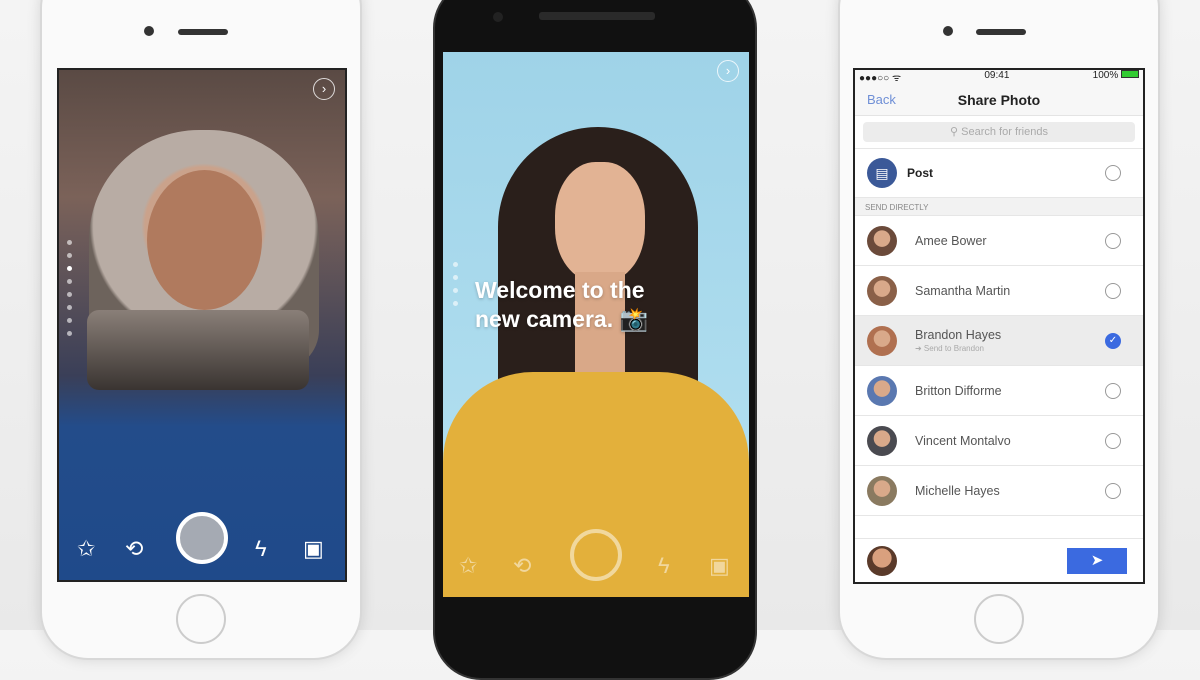 The height and width of the screenshot is (680, 1200). Describe the element at coordinates (560, 290) in the screenshot. I see `welcome-line-1: Welcome to the` at that location.